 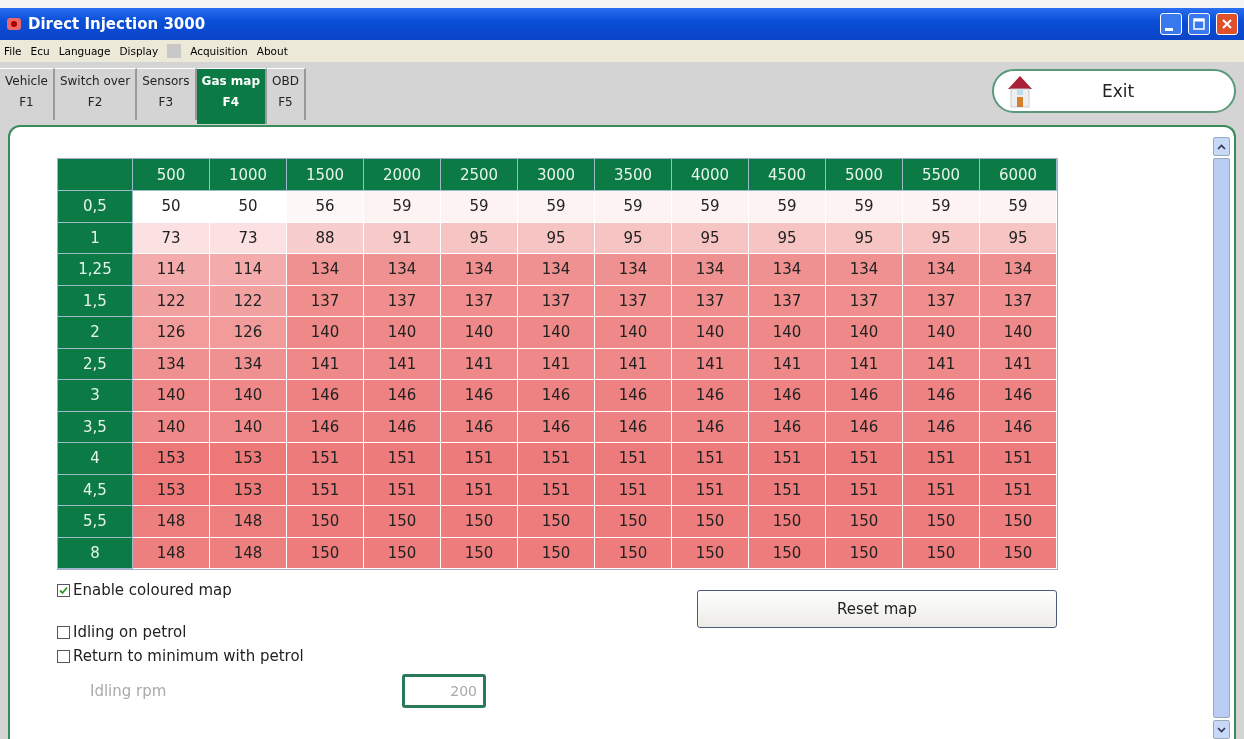 I want to click on tab: Vehicle F1, so click(x=27, y=94).